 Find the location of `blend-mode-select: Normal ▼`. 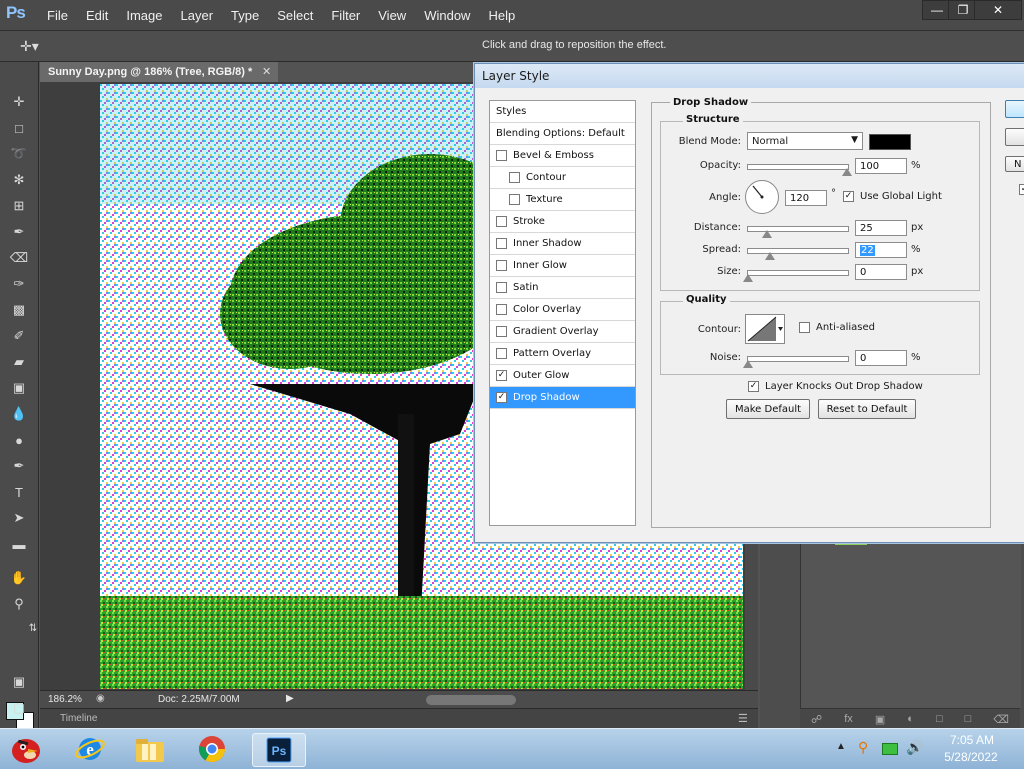

blend-mode-select: Normal ▼ is located at coordinates (805, 141).